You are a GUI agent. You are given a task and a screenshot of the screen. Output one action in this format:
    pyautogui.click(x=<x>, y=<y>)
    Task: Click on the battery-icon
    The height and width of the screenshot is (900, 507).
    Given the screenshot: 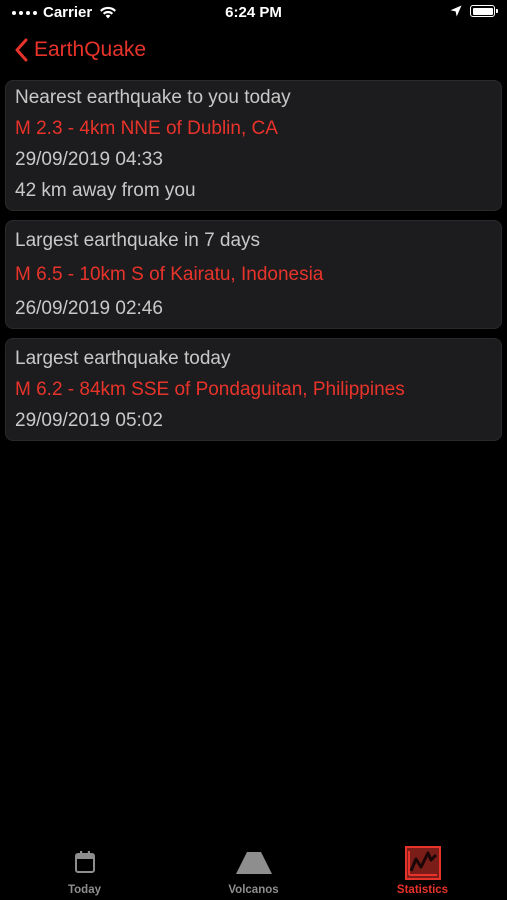 What is the action you would take?
    pyautogui.click(x=484, y=11)
    